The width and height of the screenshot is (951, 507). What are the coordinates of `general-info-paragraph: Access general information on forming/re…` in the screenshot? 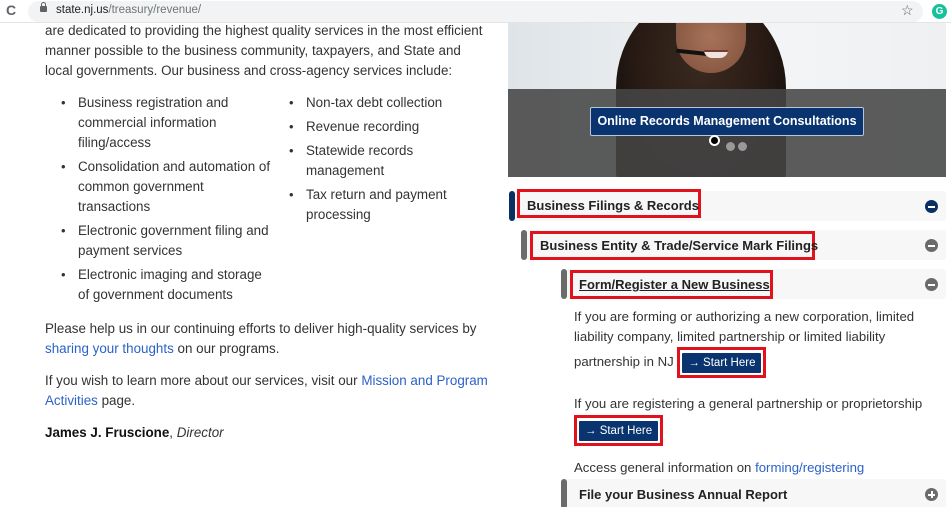 It's located at (754, 468).